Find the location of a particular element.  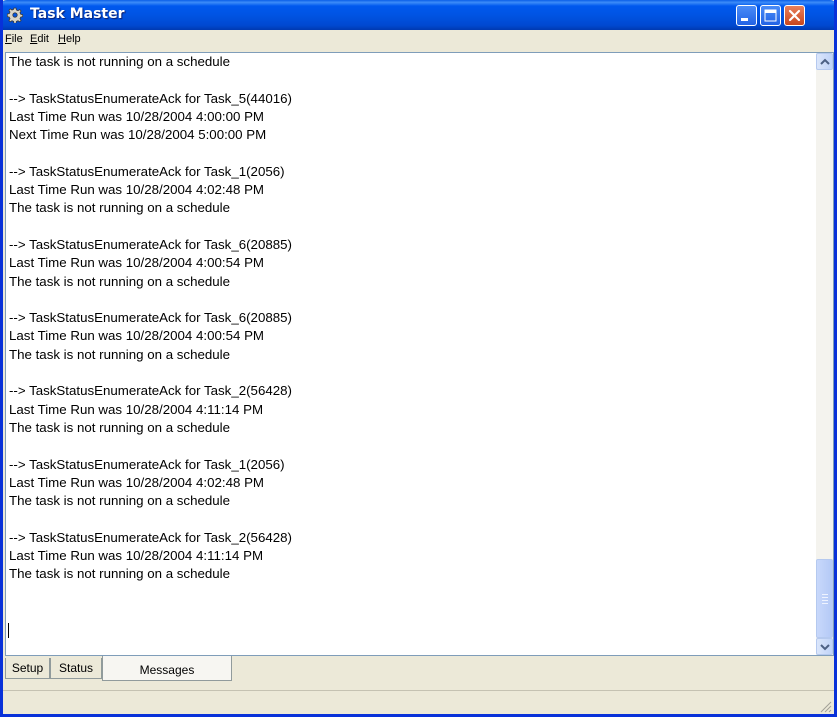

message-line: Last Time Run was 10/28/2004 4:00:00 PM is located at coordinates (137, 116).